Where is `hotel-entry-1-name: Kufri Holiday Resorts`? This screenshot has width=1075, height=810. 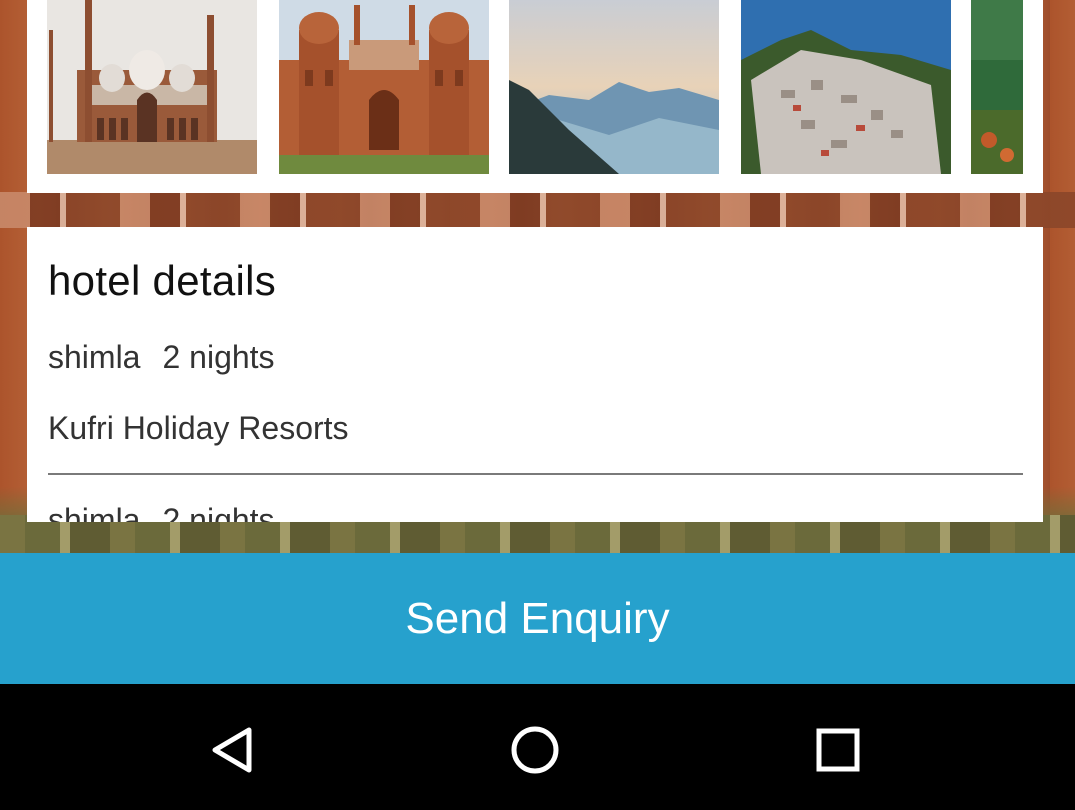 hotel-entry-1-name: Kufri Holiday Resorts is located at coordinates (198, 428).